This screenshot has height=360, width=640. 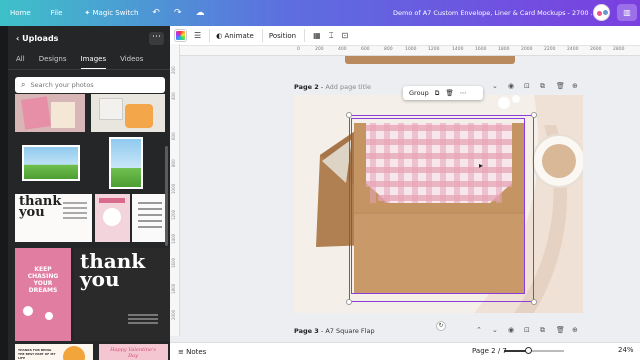 I want to click on tab-all: All, so click(x=20, y=62).